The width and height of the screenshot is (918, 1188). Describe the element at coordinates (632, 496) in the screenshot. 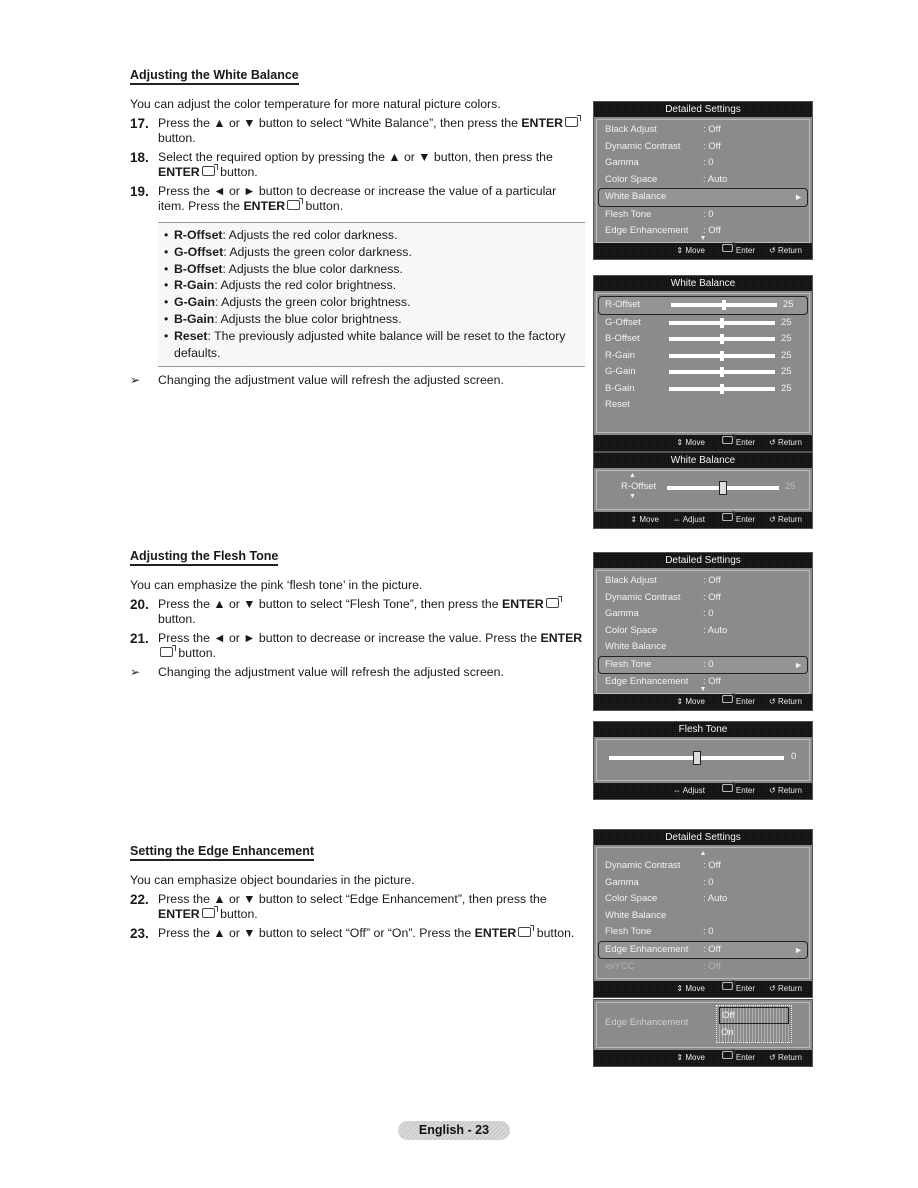

I see `down-arrow-icon: ▼` at that location.